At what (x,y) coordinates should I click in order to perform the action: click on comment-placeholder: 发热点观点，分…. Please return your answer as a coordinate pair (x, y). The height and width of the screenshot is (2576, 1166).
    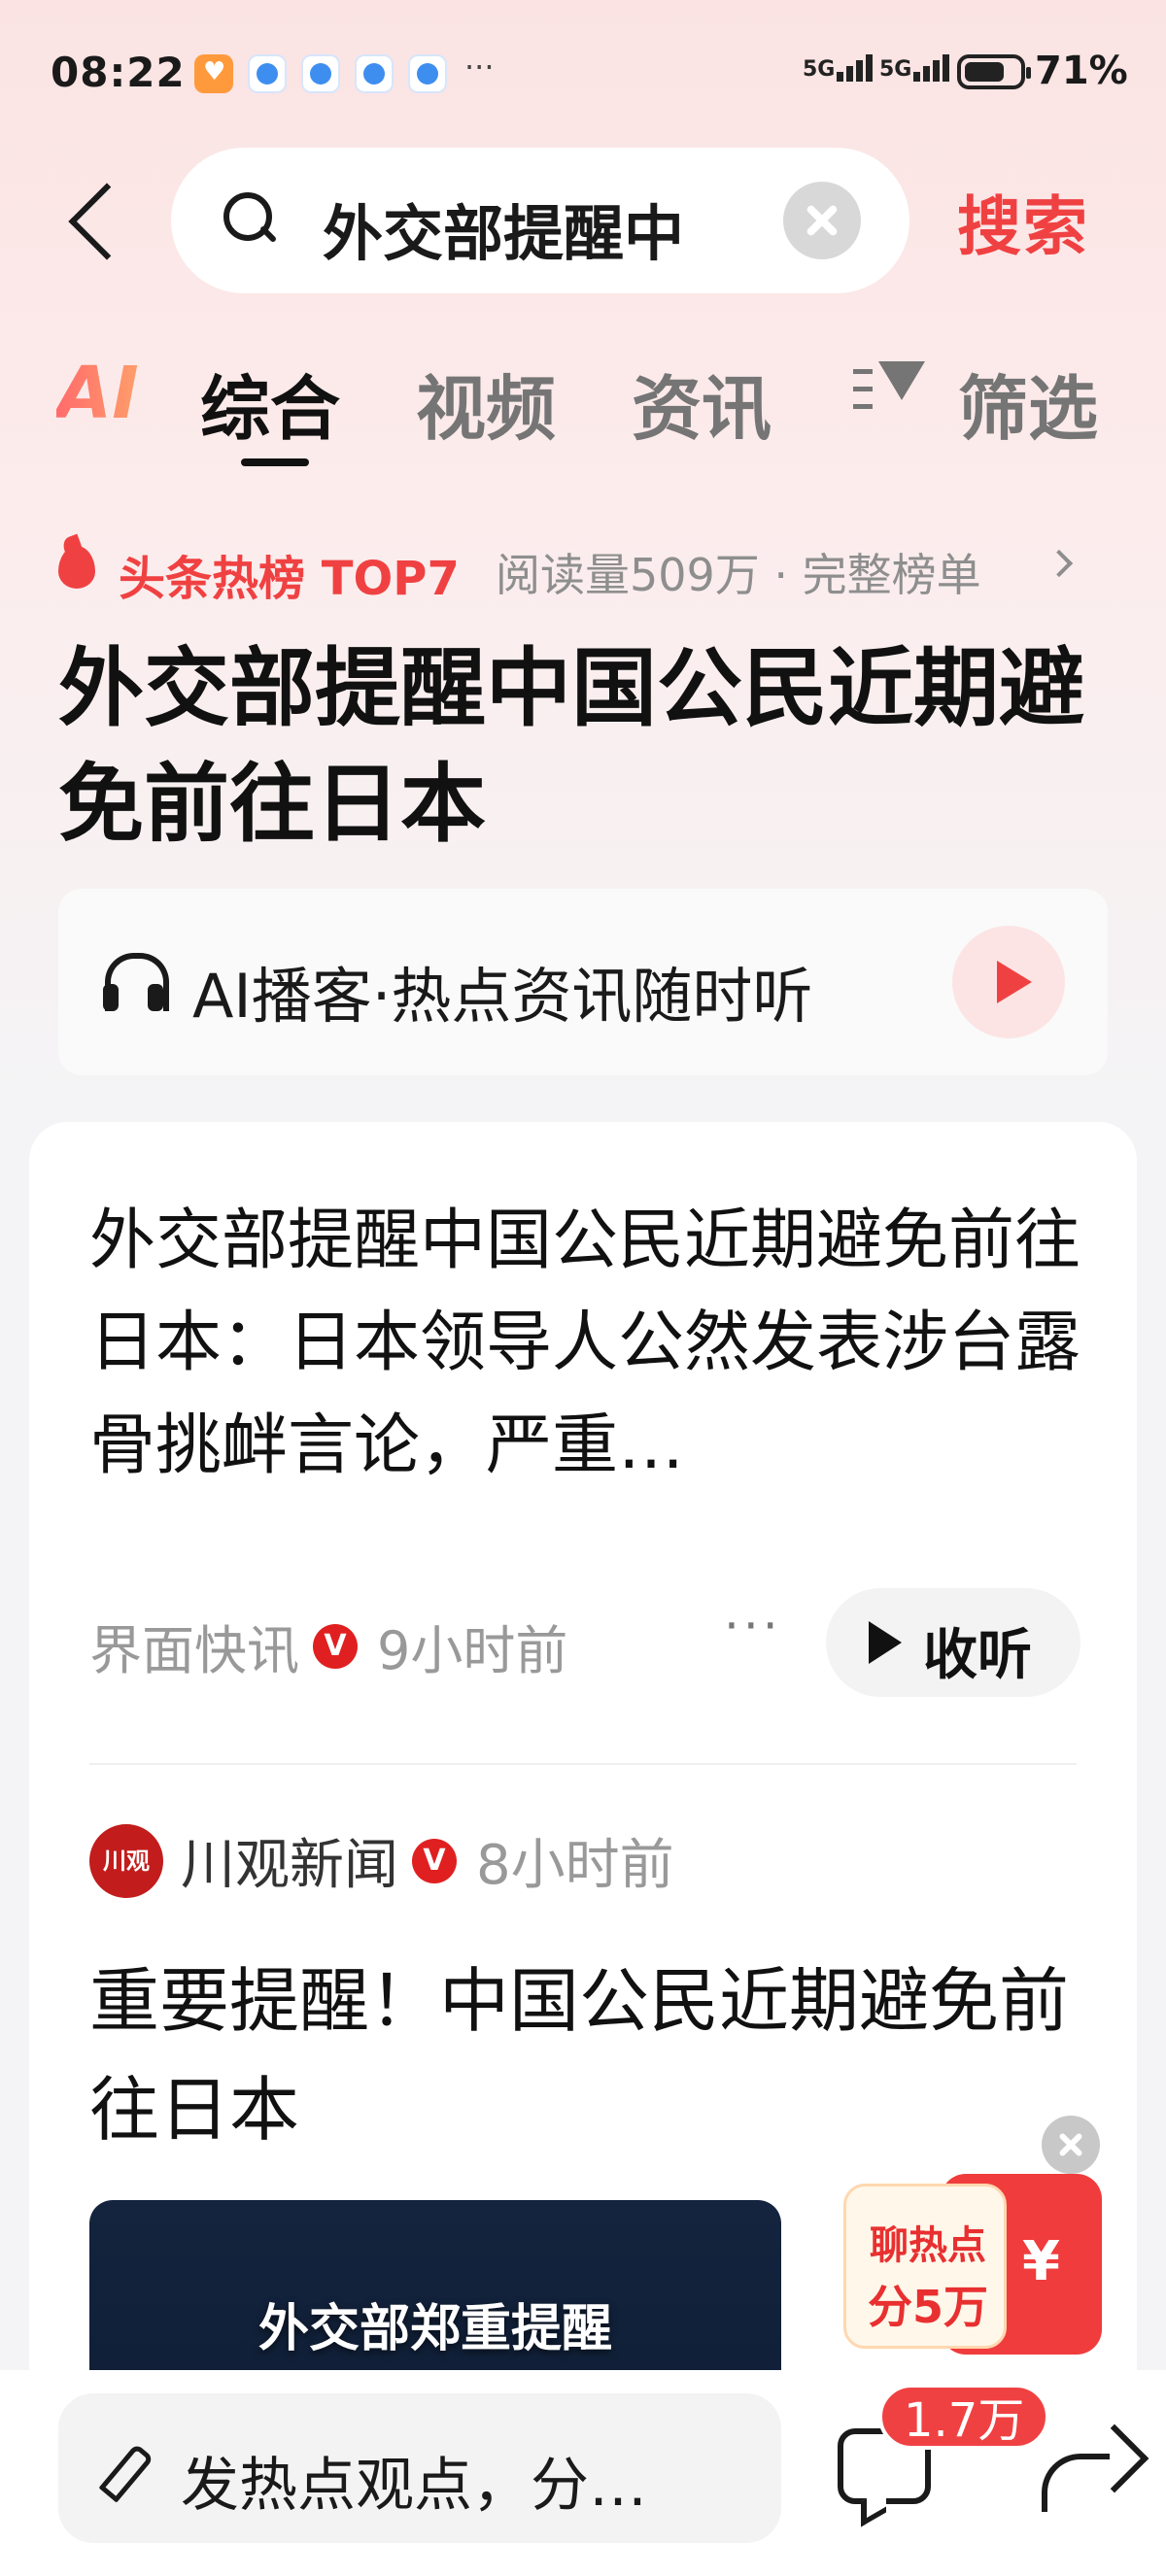
    Looking at the image, I should click on (414, 2486).